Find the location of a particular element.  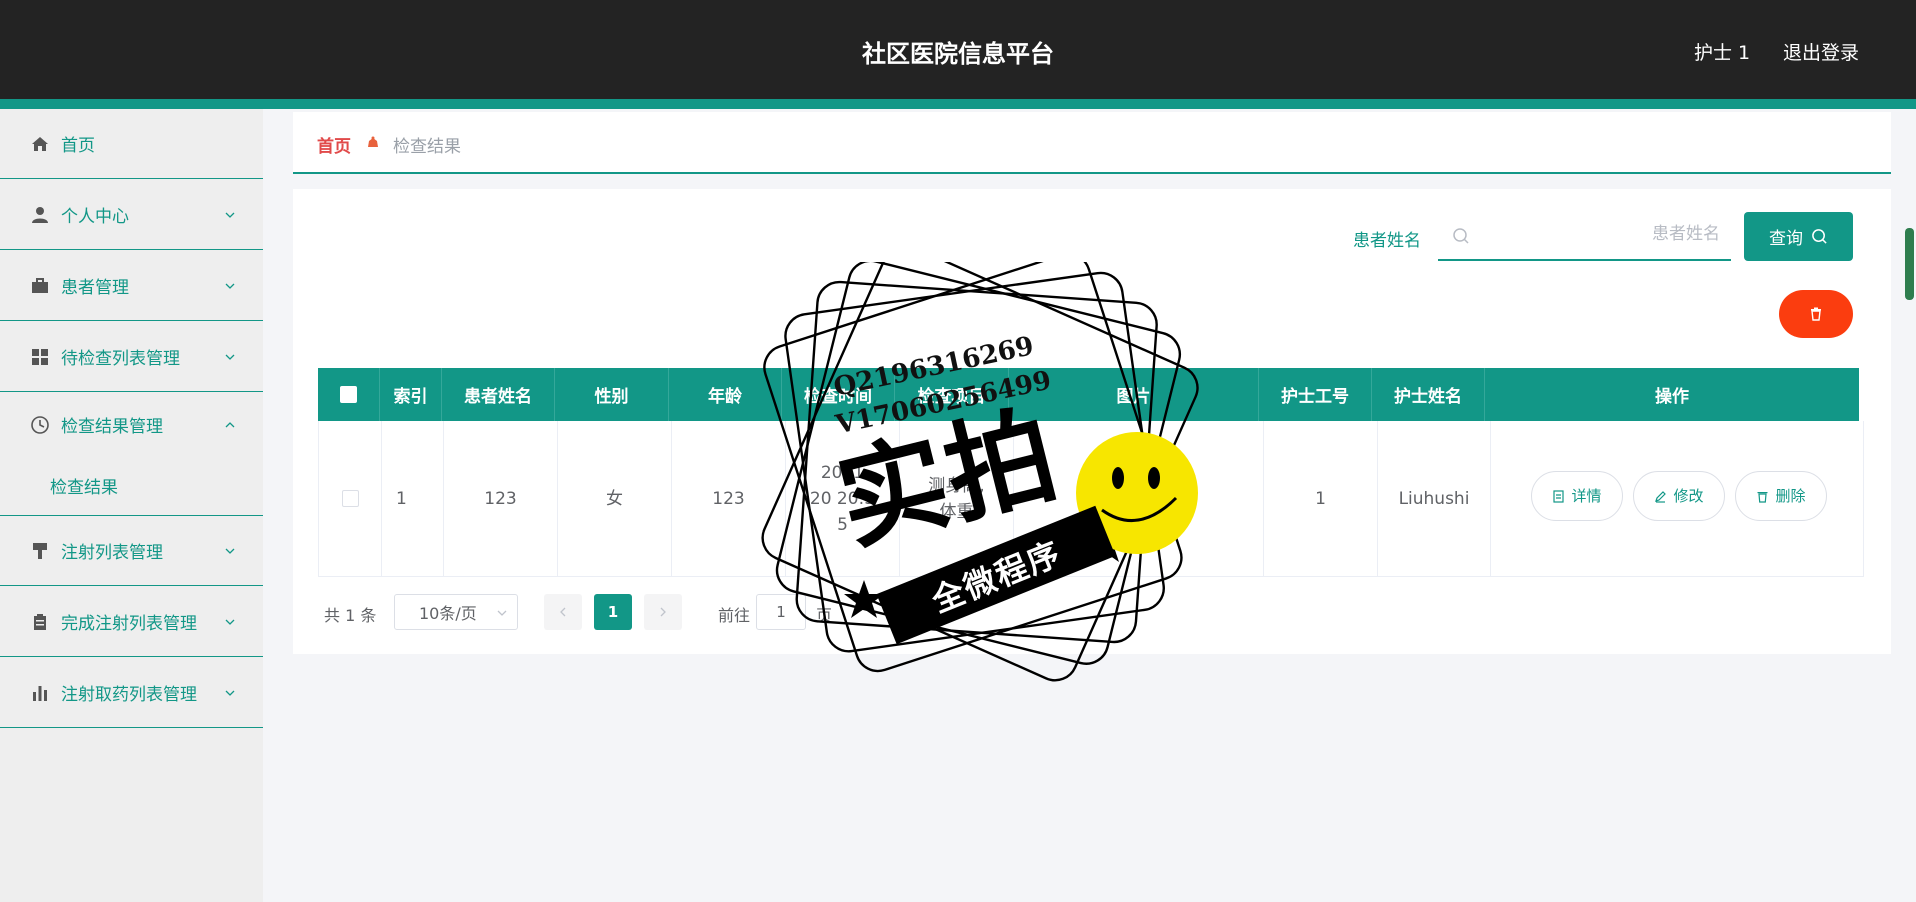

table-header: 索引 患者姓名 性别 年龄 检查时间 检查项目 图片 护士工号 护士姓名 操作 is located at coordinates (1088, 394).